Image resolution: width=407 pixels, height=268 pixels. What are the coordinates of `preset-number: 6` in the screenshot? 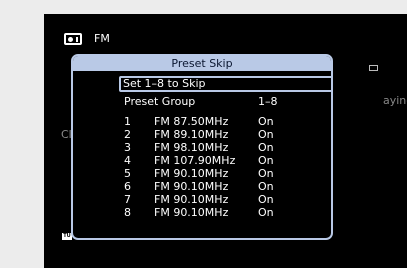 It's located at (127, 186).